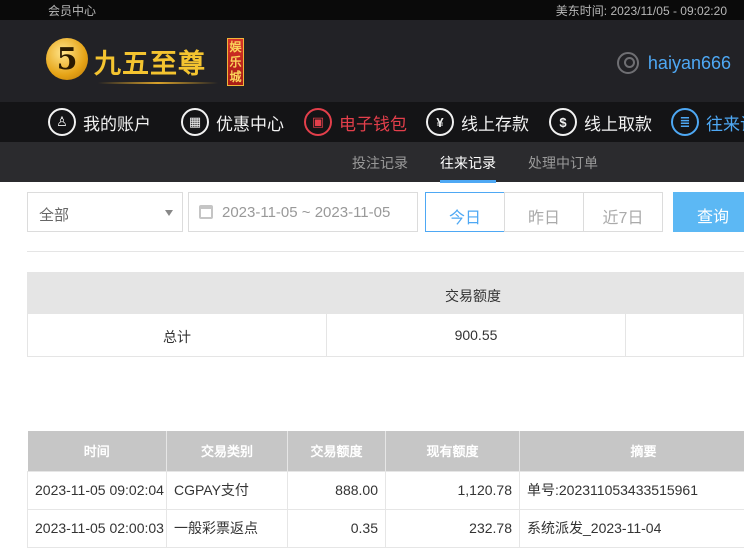 Image resolution: width=744 pixels, height=548 pixels. Describe the element at coordinates (105, 212) in the screenshot. I see `transaction-type-select: 全部` at that location.